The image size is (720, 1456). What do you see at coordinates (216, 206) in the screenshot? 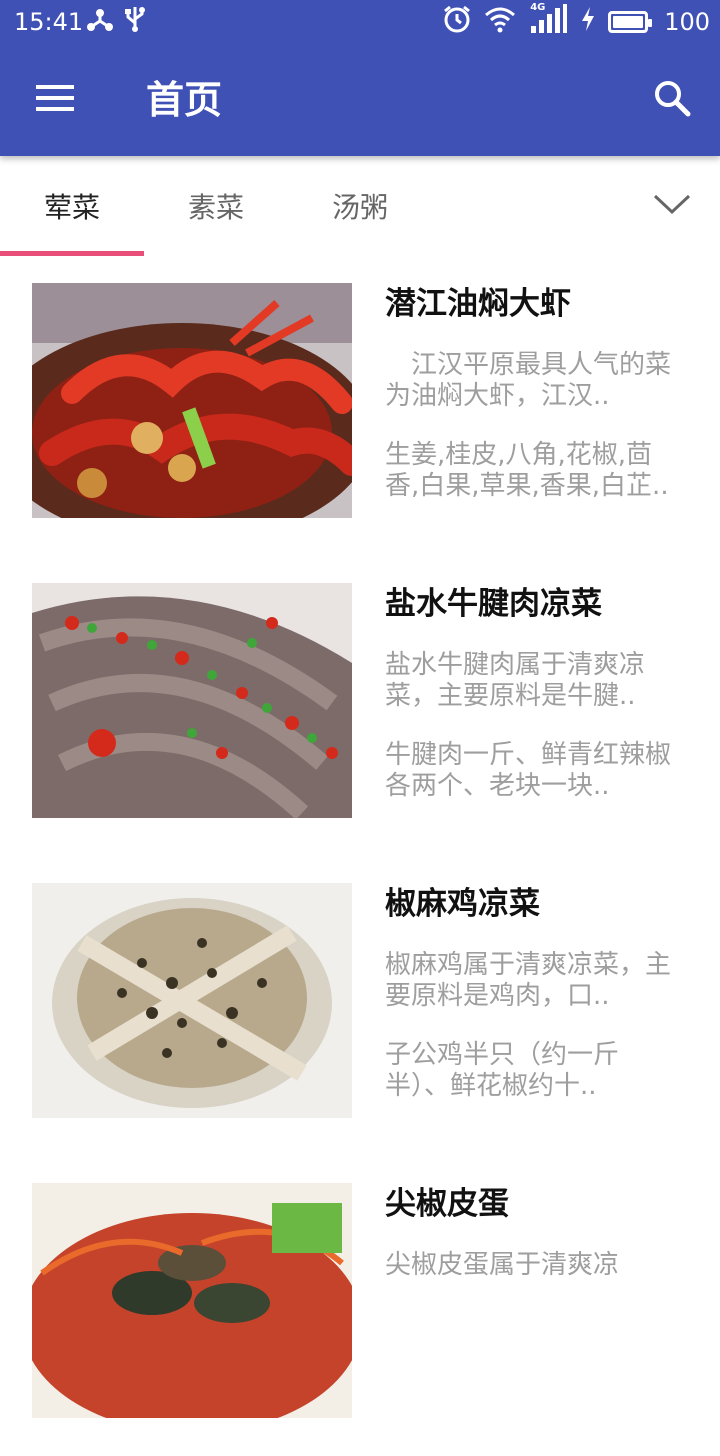
I see `tab-vegetable: 素菜` at bounding box center [216, 206].